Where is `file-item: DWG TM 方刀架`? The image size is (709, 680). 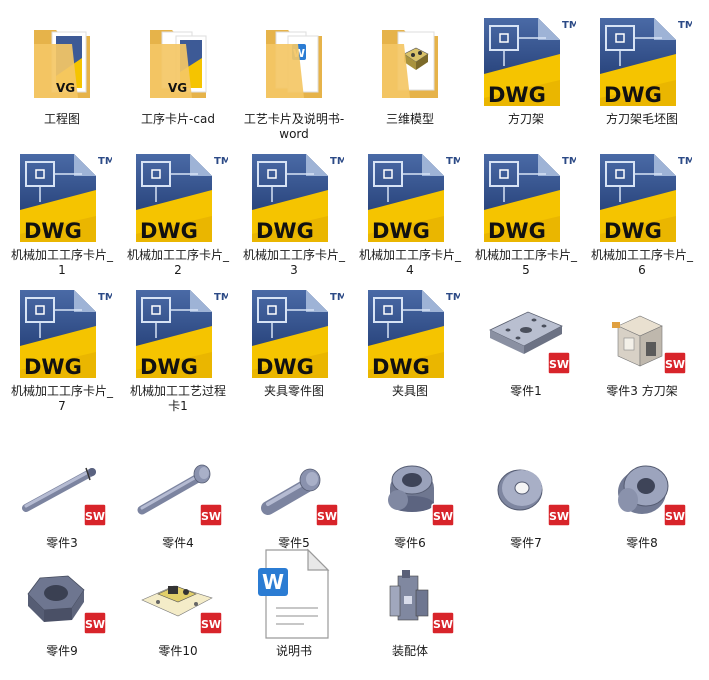 file-item: DWG TM 方刀架 is located at coordinates (526, 70).